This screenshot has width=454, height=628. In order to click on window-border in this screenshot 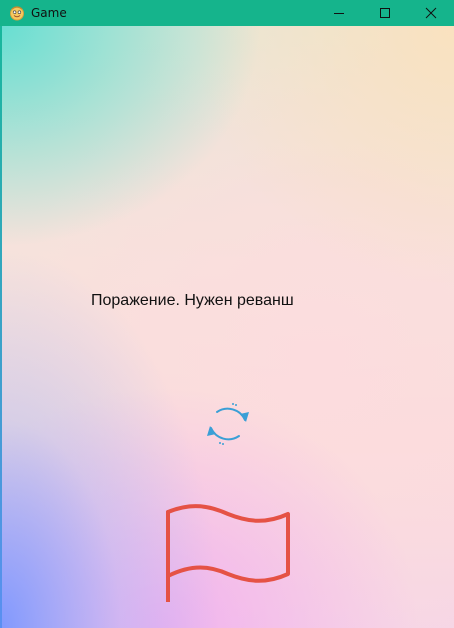, I will do `click(1, 327)`.